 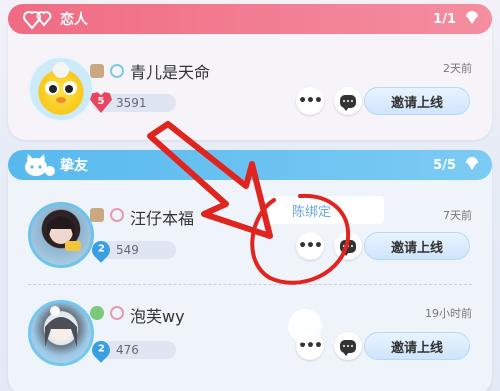 I want to click on intimacy-score: 5 3591, so click(x=133, y=102).